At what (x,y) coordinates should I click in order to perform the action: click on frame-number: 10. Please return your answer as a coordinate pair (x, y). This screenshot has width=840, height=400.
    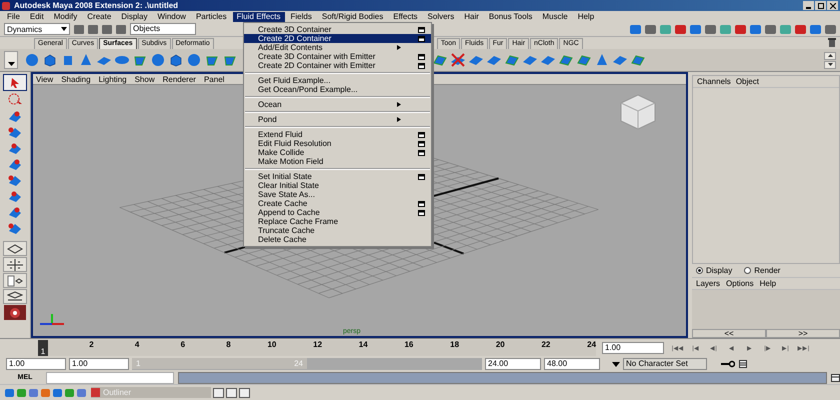
    Looking at the image, I should click on (271, 344).